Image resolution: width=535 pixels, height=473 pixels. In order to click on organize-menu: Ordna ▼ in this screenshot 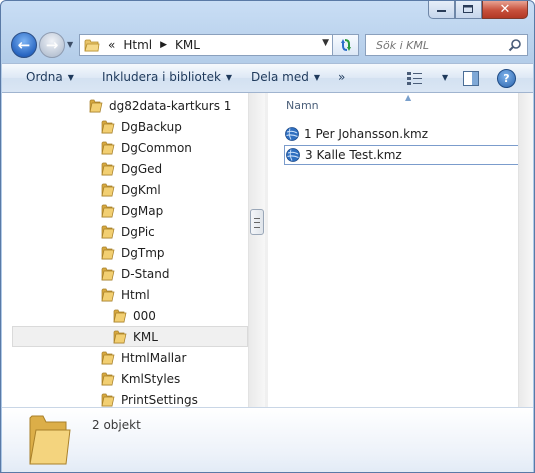, I will do `click(50, 77)`.